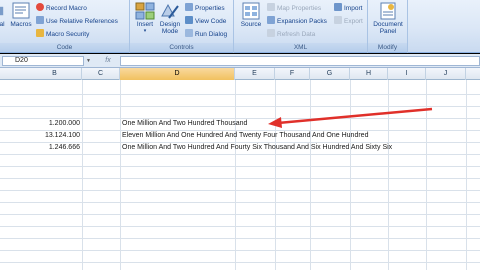 This screenshot has height=270, width=480. What do you see at coordinates (189, 7) in the screenshot?
I see `properties-icon` at bounding box center [189, 7].